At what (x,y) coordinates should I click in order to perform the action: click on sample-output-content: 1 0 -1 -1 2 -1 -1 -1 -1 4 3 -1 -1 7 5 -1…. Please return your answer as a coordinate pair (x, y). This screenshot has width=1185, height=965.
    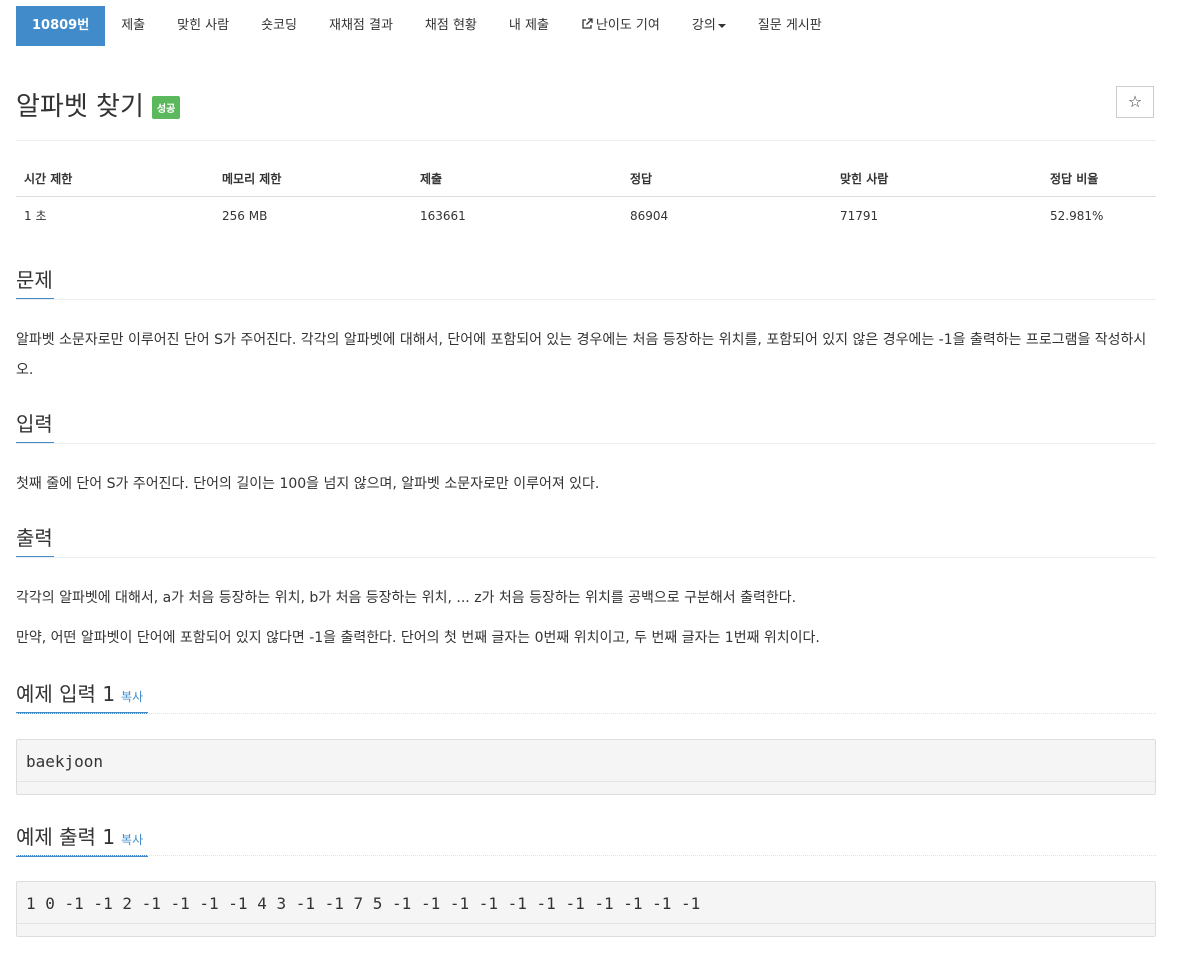
    Looking at the image, I should click on (363, 903).